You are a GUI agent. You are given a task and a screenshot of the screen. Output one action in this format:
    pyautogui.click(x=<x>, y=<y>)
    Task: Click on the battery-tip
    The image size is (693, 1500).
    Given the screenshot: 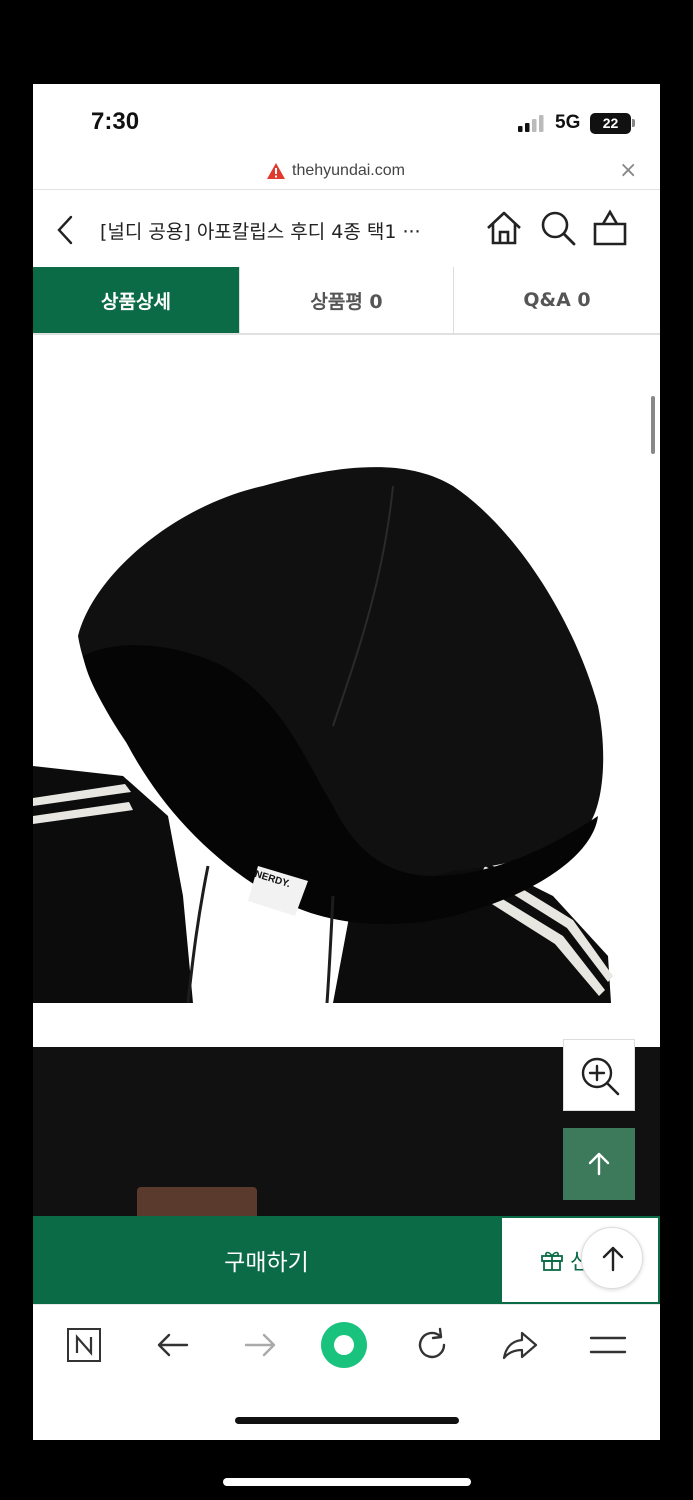 What is the action you would take?
    pyautogui.click(x=633, y=123)
    